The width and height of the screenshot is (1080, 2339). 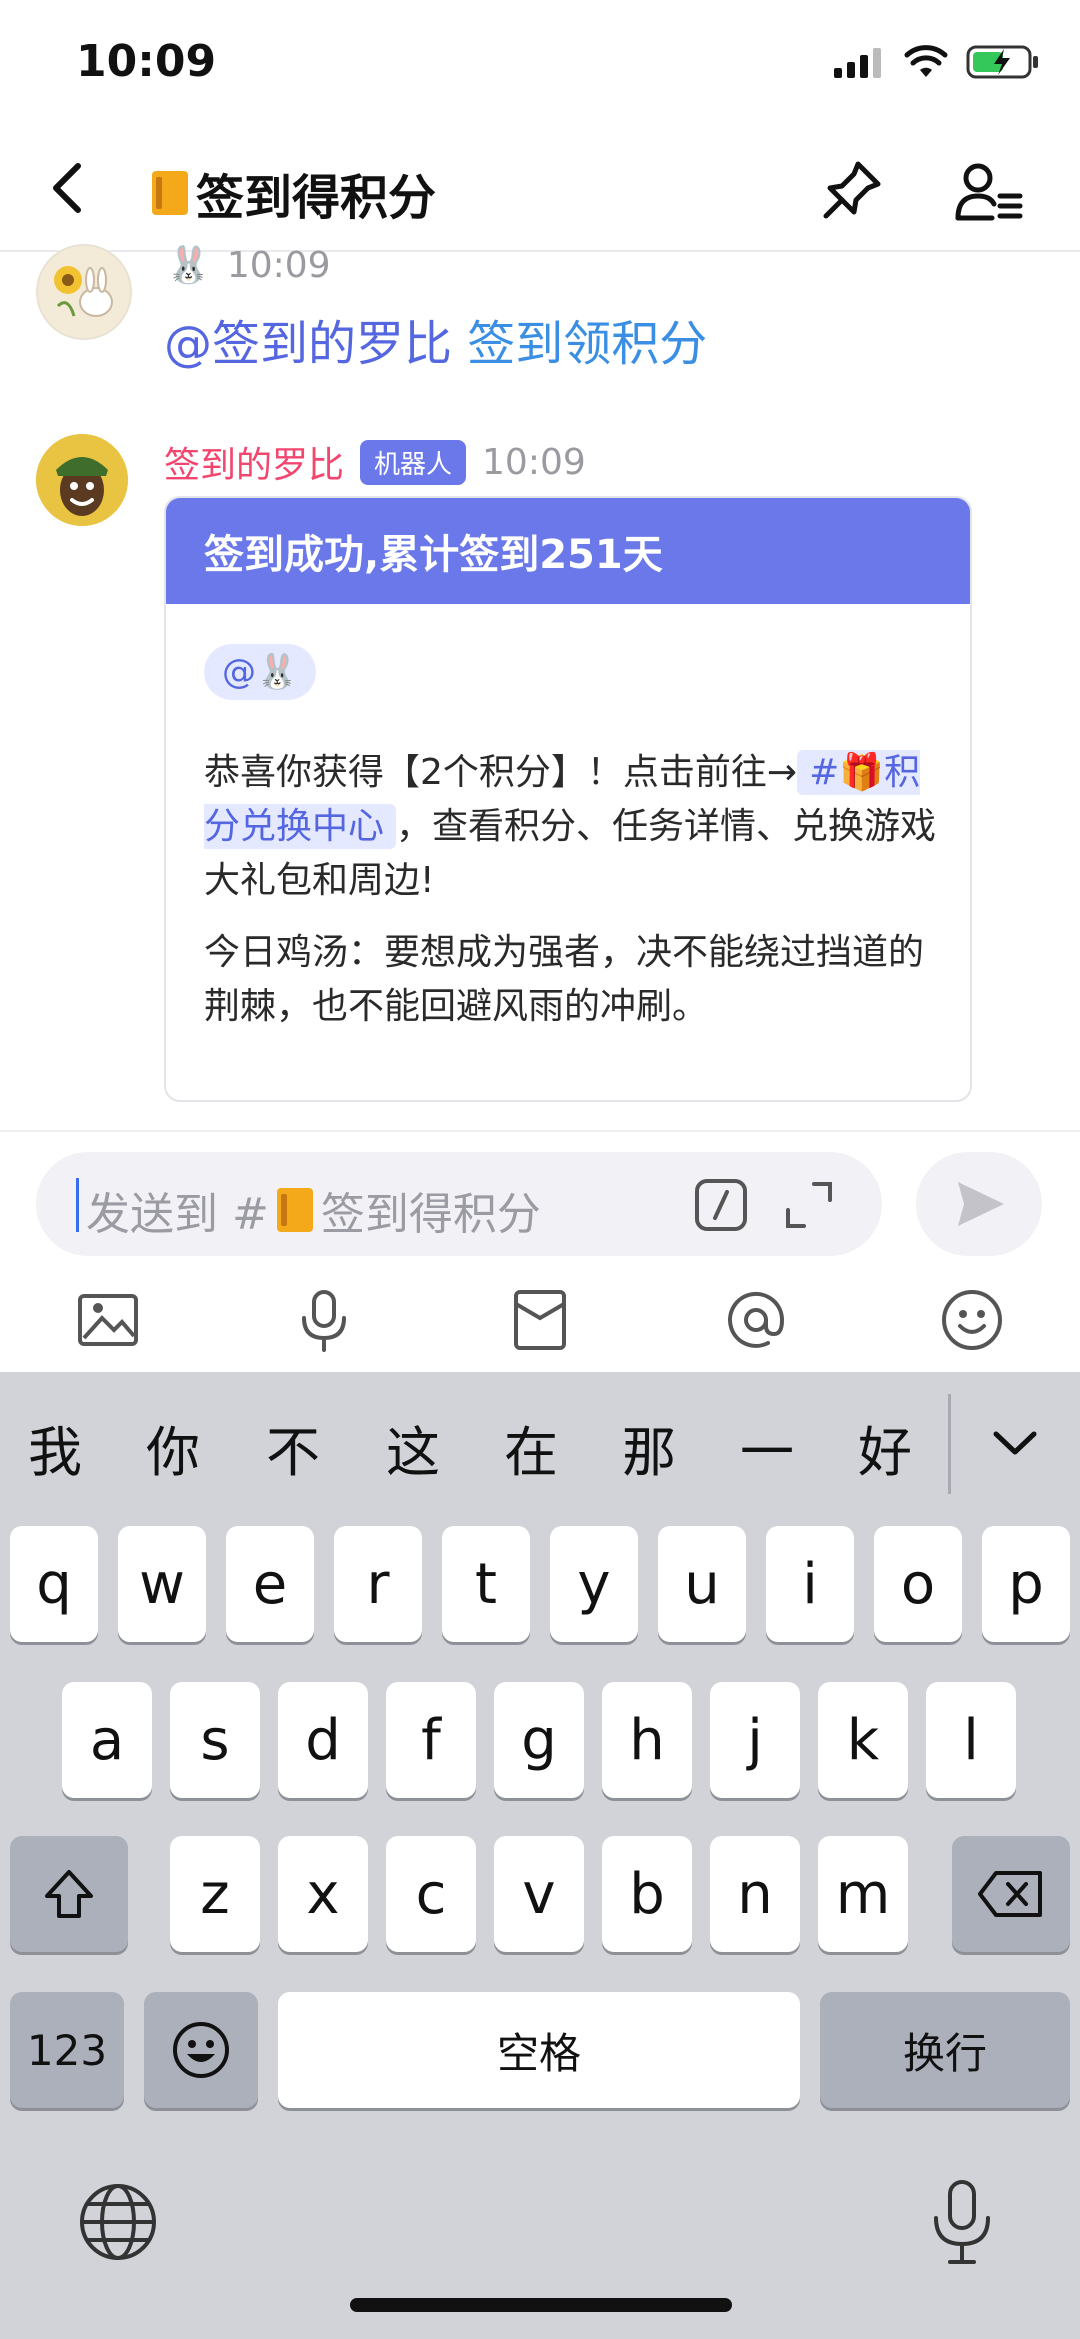 What do you see at coordinates (852, 190) in the screenshot?
I see `pin-icon` at bounding box center [852, 190].